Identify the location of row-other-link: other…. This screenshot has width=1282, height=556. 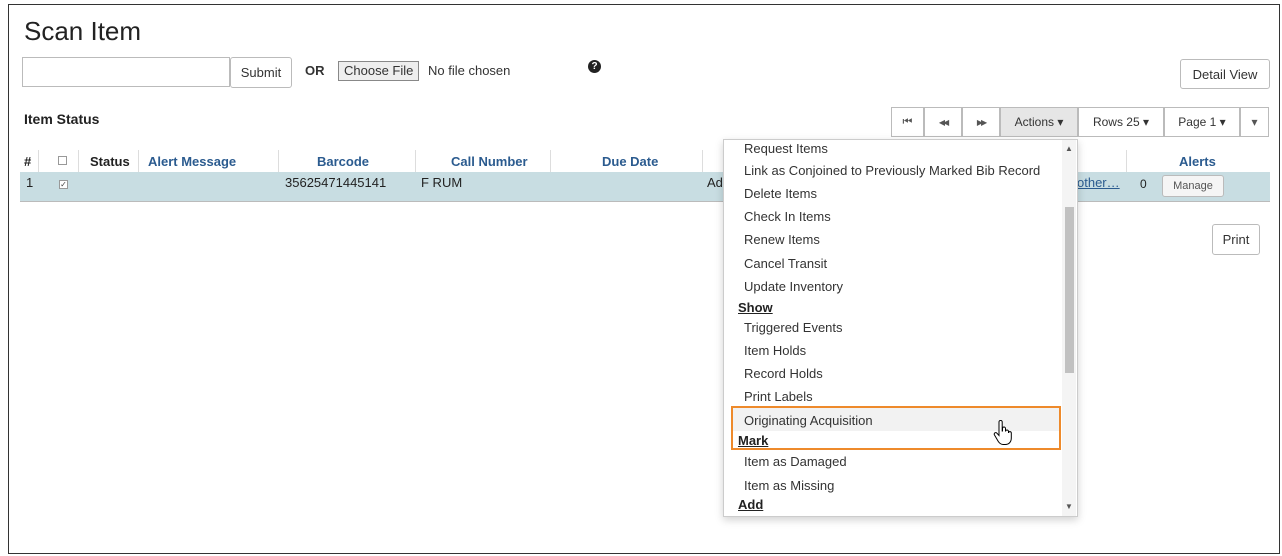
(1098, 182).